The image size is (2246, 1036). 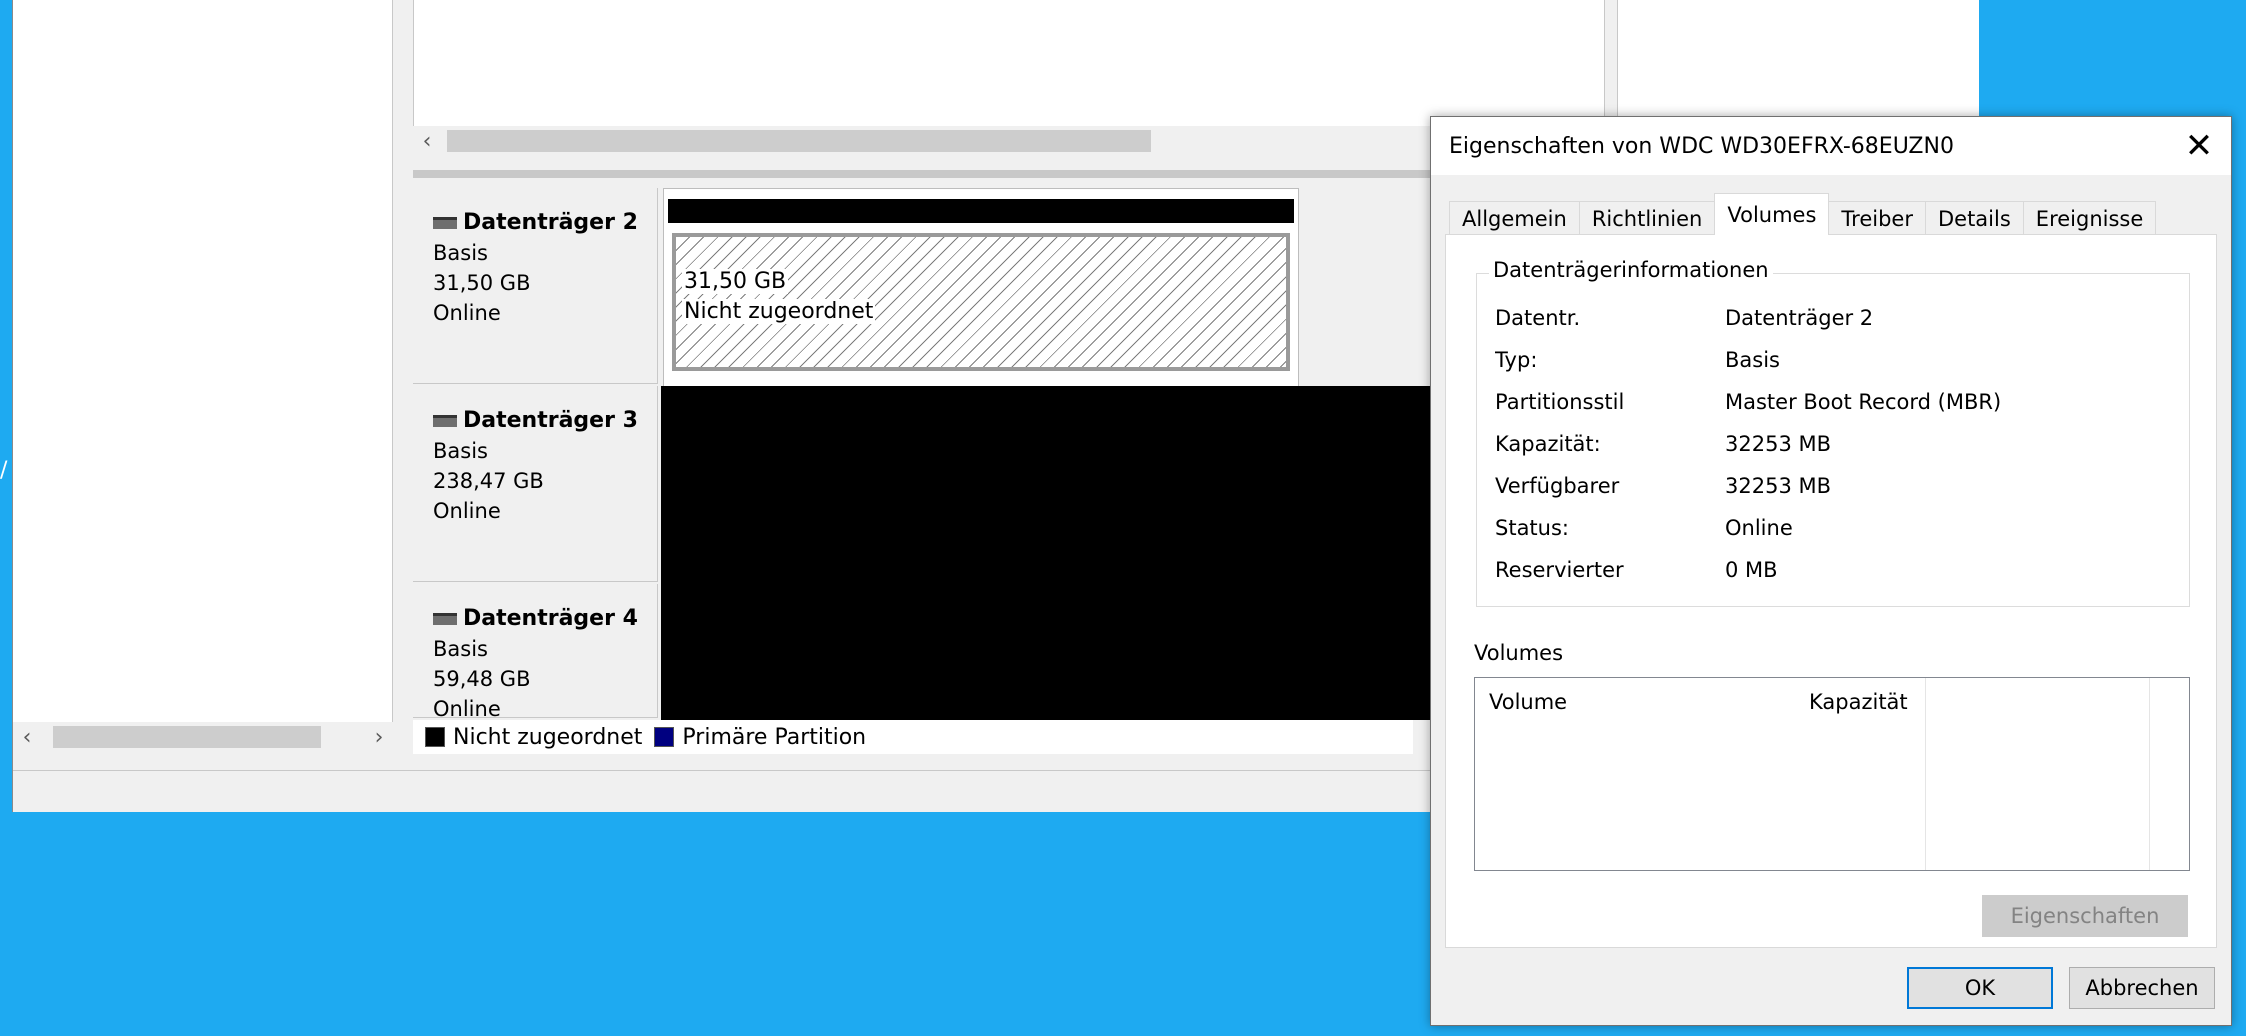 I want to click on disk-size: 59,48 GB, so click(x=482, y=679).